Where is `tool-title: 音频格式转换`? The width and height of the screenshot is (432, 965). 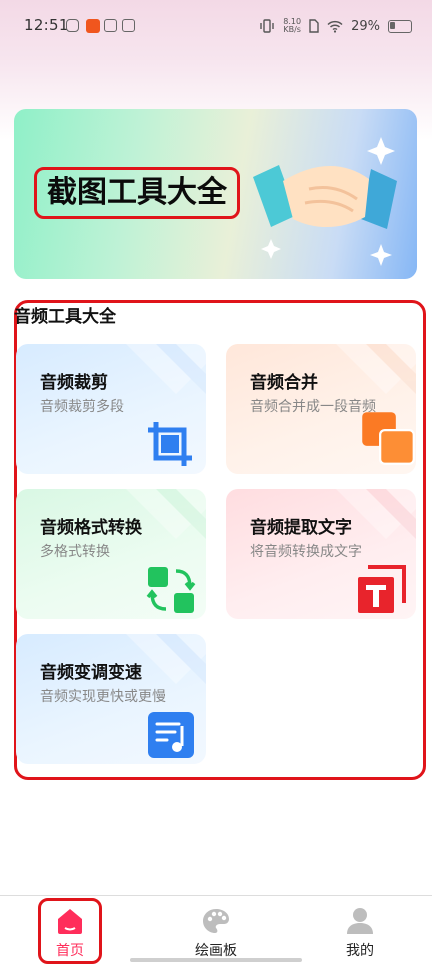
tool-title: 音频格式转换 is located at coordinates (91, 528).